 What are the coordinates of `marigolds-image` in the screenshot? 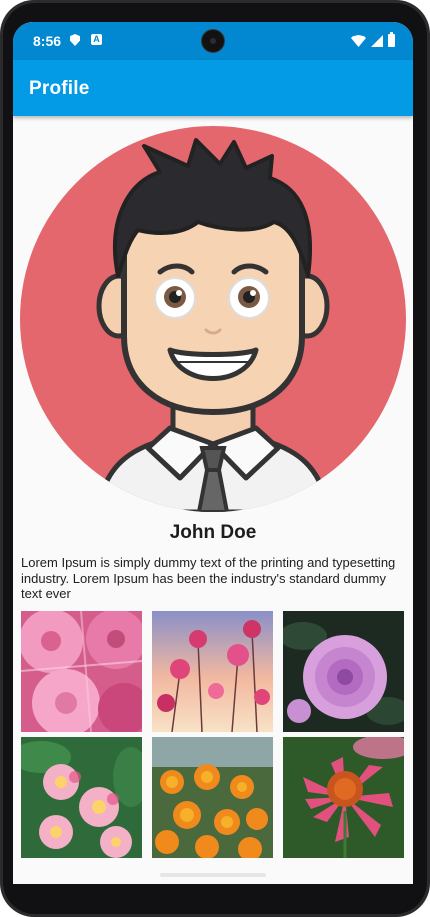 It's located at (212, 797).